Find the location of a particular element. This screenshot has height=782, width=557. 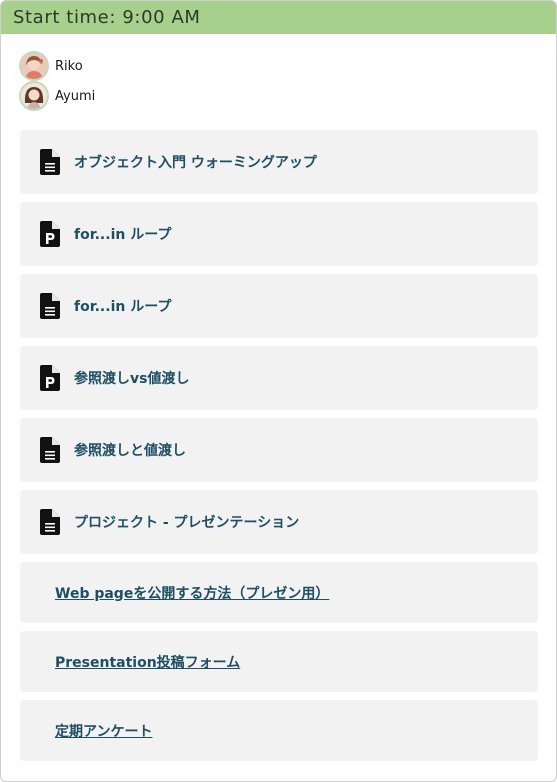

material-card: 参照渡しと値渡し is located at coordinates (279, 450).